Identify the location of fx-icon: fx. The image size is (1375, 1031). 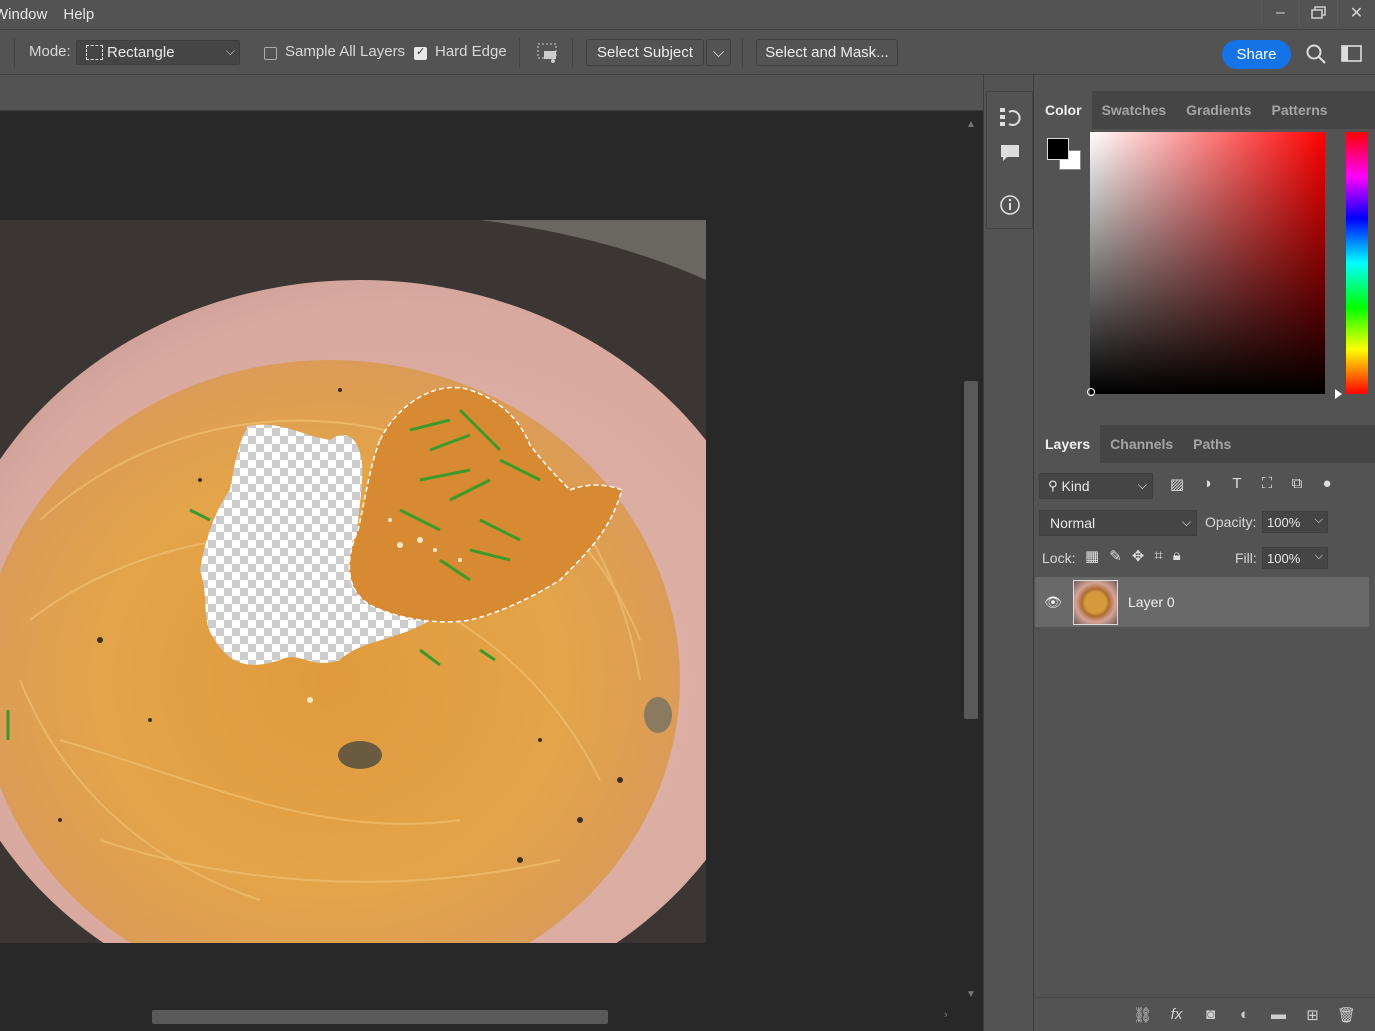
(1176, 1014).